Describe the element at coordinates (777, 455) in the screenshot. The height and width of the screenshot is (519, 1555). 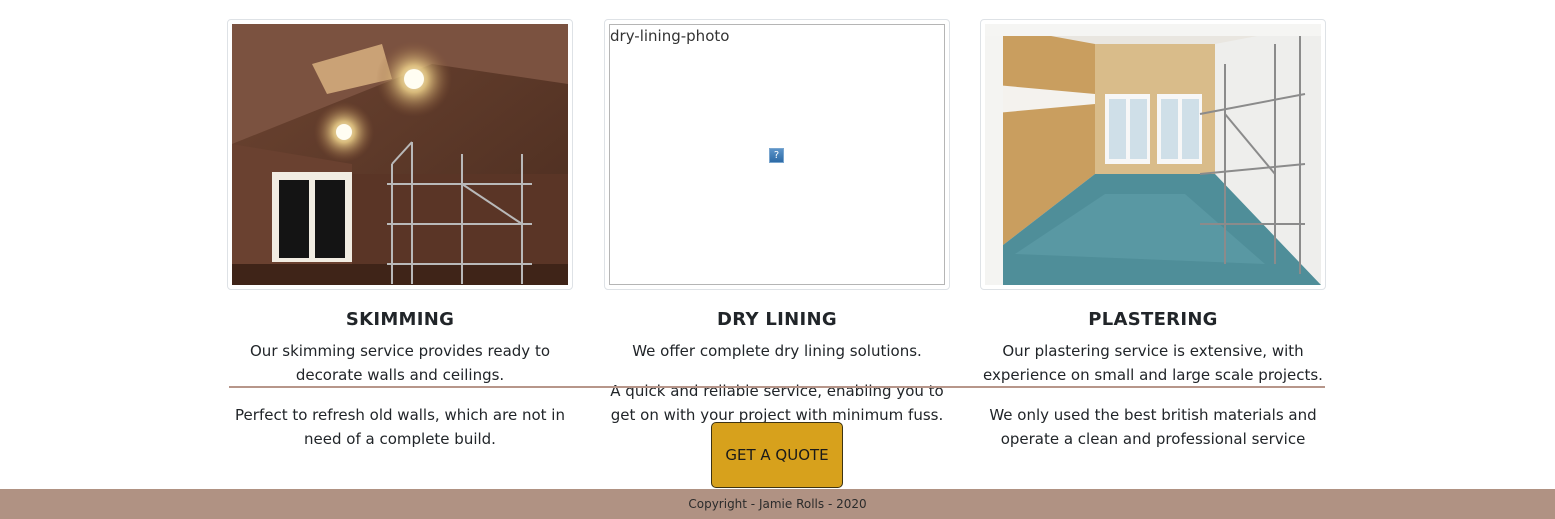
I see `get-a-quote-button: GET A QUOTE` at that location.